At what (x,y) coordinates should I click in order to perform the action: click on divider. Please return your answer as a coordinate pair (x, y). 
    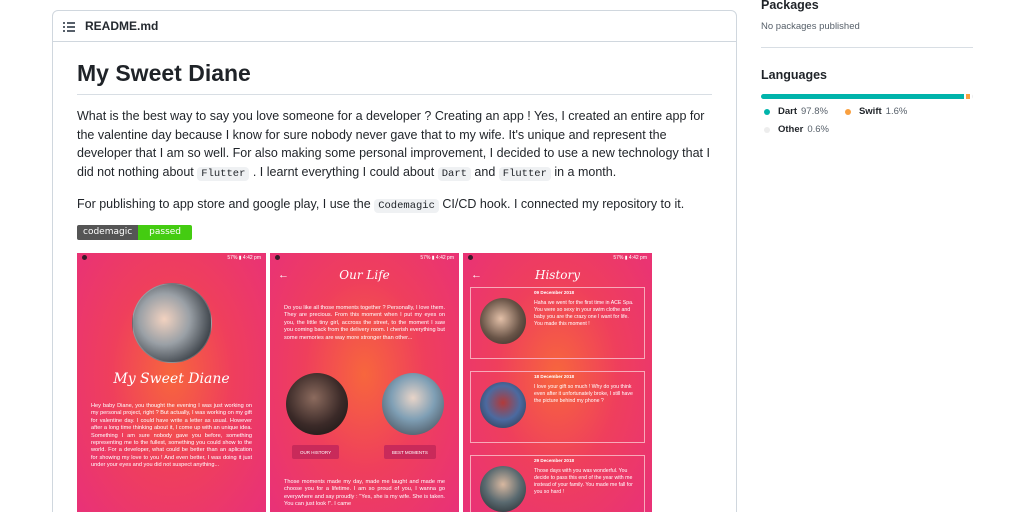
    Looking at the image, I should click on (867, 47).